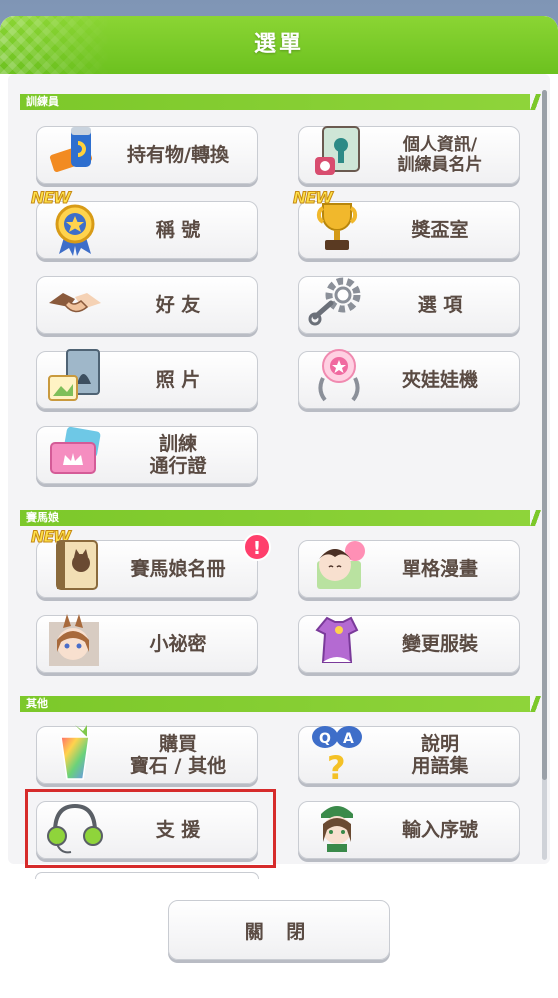 The height and width of the screenshot is (998, 558). Describe the element at coordinates (440, 755) in the screenshot. I see `button-label: 說明 用語集` at that location.